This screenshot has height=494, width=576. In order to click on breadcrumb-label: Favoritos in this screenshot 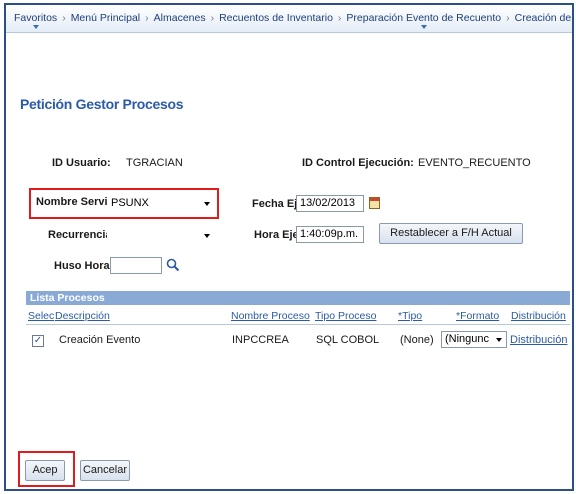, I will do `click(36, 18)`.